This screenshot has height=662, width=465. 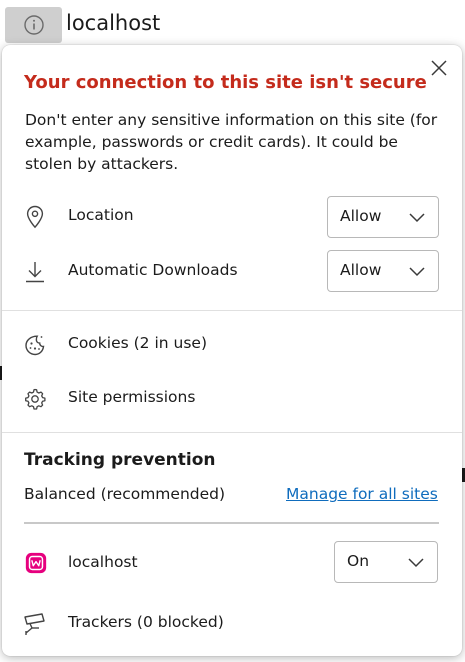 I want to click on permission-label: Automatic Downloads, so click(x=153, y=270).